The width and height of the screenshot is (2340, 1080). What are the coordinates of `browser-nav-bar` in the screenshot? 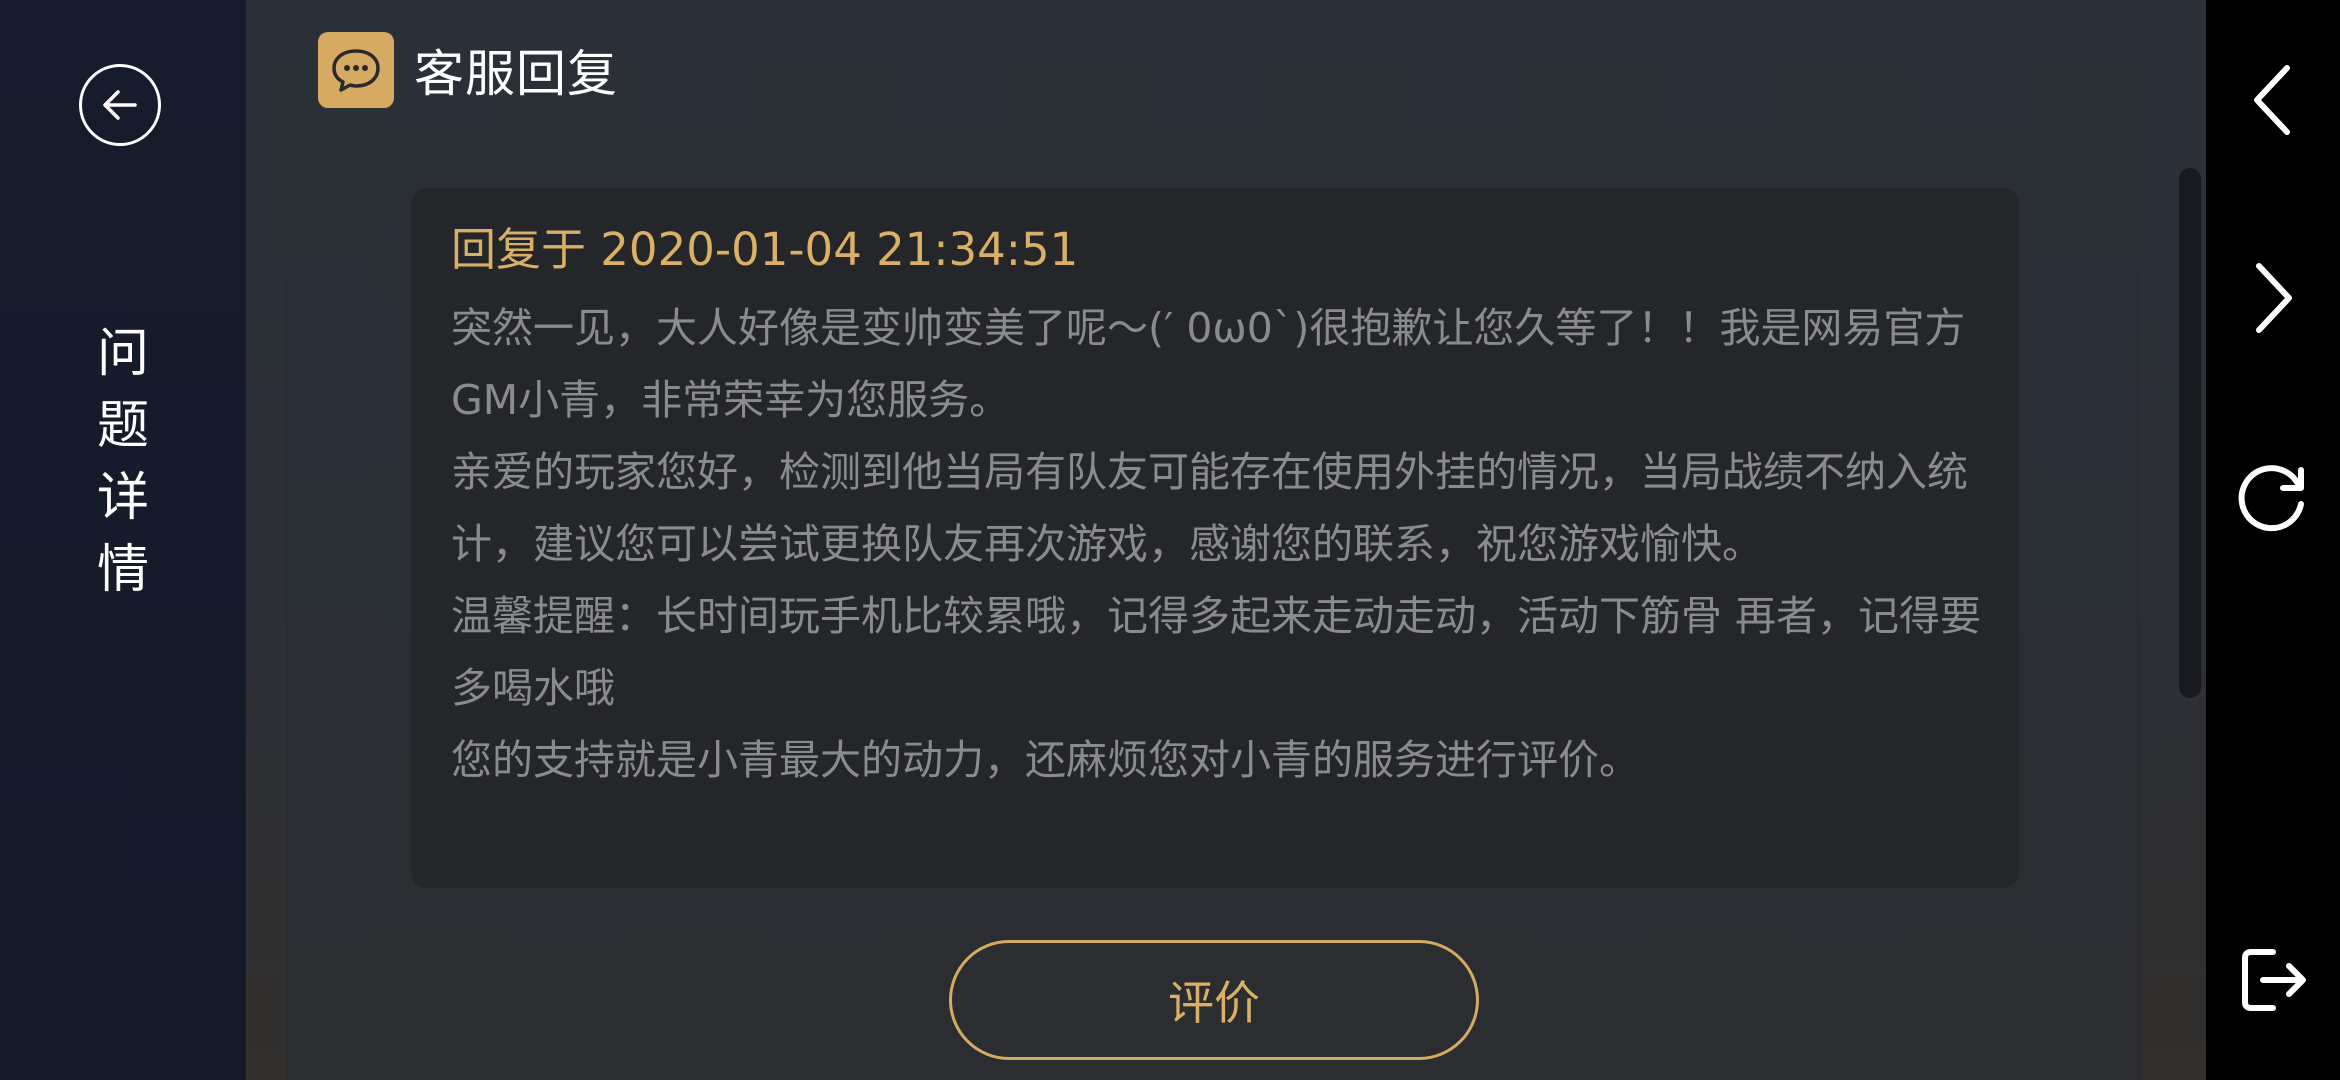 It's located at (2273, 540).